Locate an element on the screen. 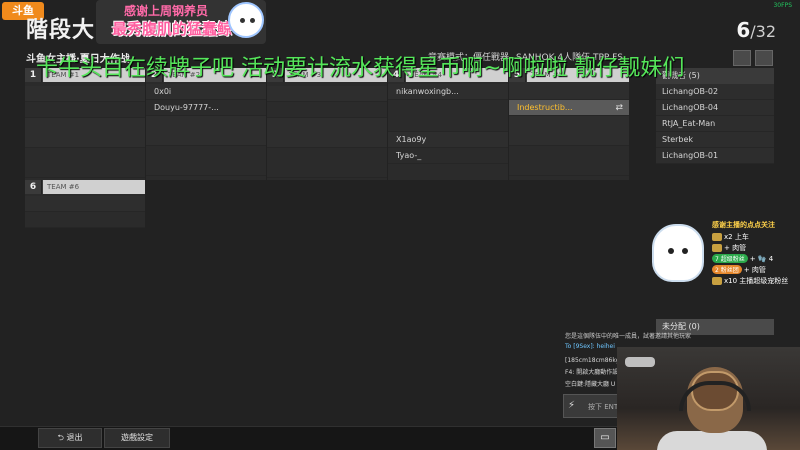  player-slot: 0x0i is located at coordinates (206, 92).